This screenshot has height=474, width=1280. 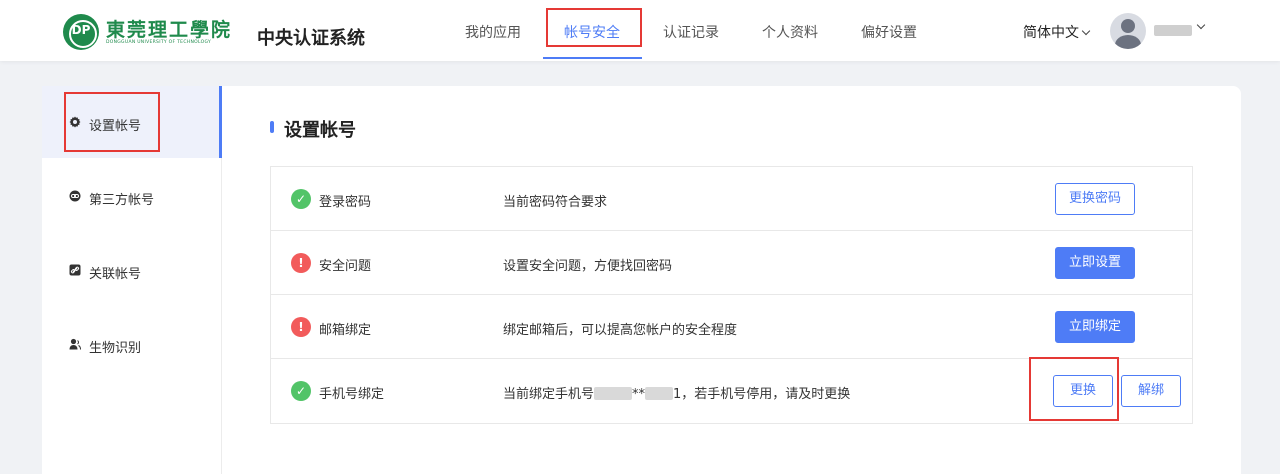 What do you see at coordinates (311, 38) in the screenshot?
I see `system-title: 中央认证系统` at bounding box center [311, 38].